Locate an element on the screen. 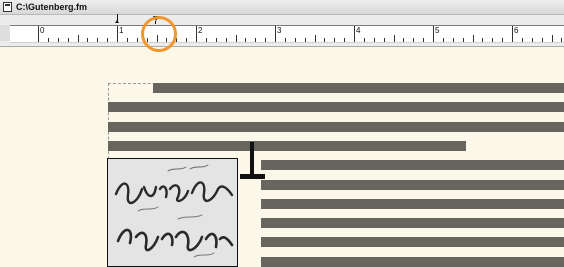 This screenshot has height=267, width=564. tab-stop-icon is located at coordinates (117, 18).